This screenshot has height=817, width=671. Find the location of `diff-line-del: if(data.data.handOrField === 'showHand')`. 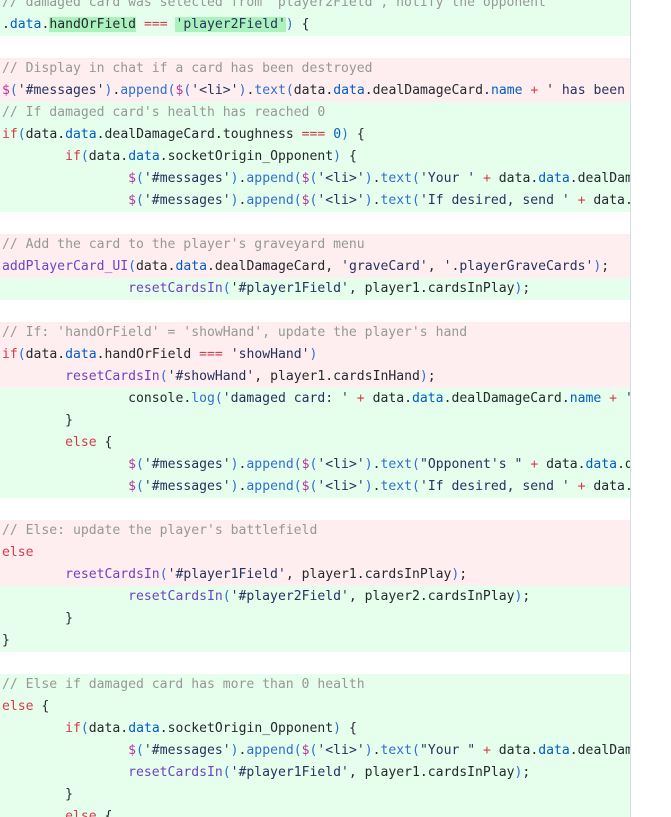

diff-line-del: if(data.data.handOrField === 'showHand') is located at coordinates (315, 355).